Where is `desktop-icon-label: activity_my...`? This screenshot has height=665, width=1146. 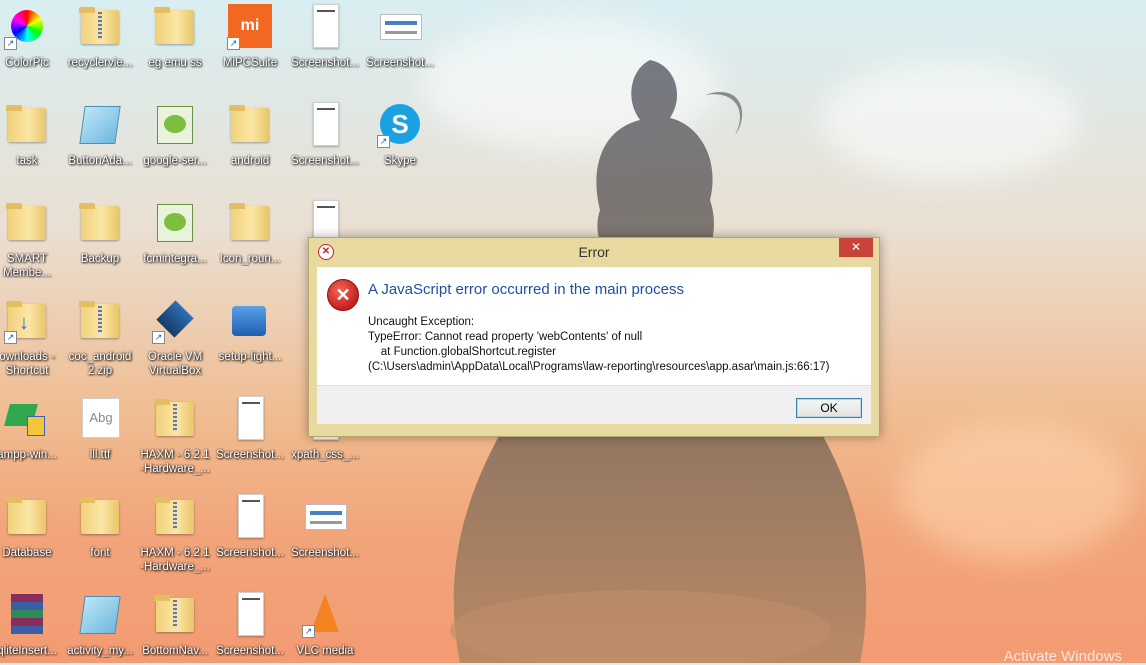
desktop-icon-label: activity_my... is located at coordinates (100, 651).